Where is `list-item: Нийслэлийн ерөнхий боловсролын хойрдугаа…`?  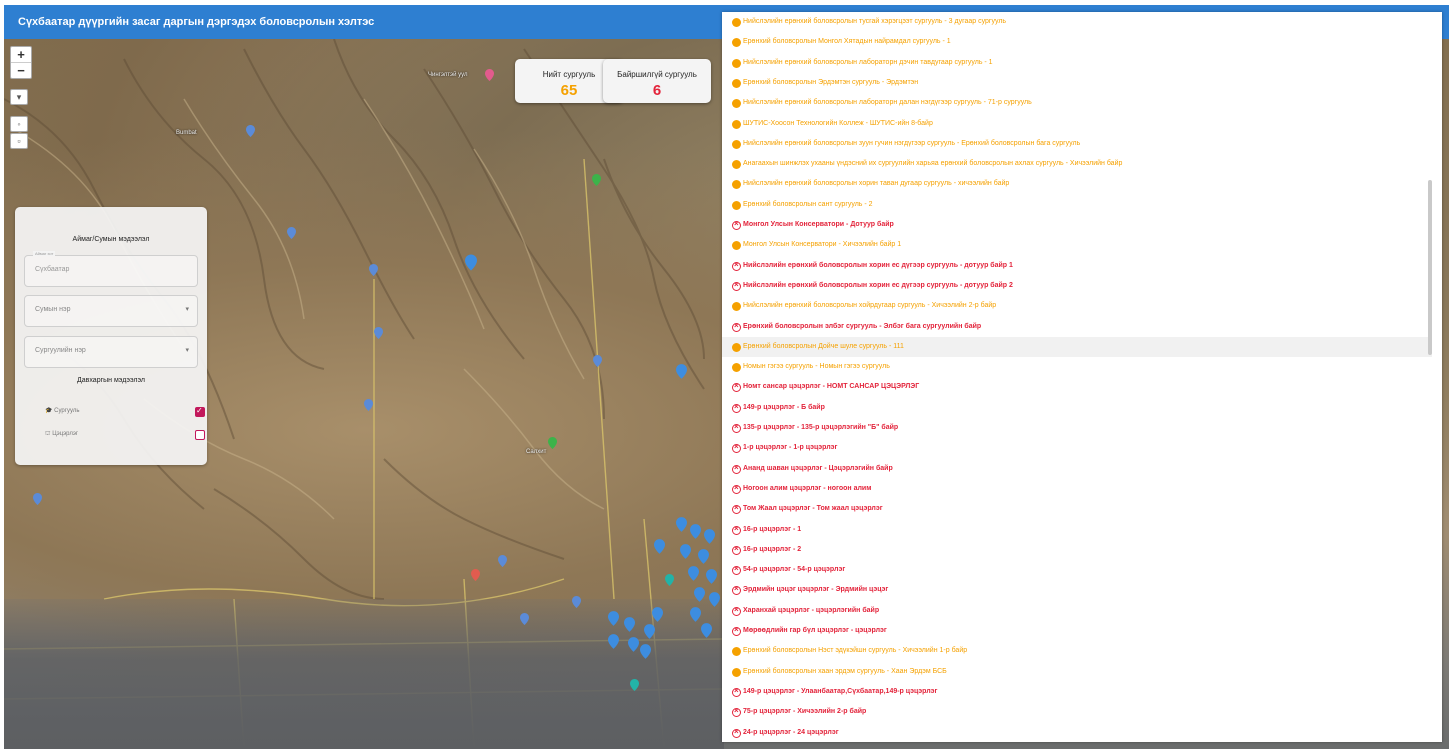 list-item: Нийслэлийн ерөнхий боловсролын хойрдугаа… is located at coordinates (1077, 306).